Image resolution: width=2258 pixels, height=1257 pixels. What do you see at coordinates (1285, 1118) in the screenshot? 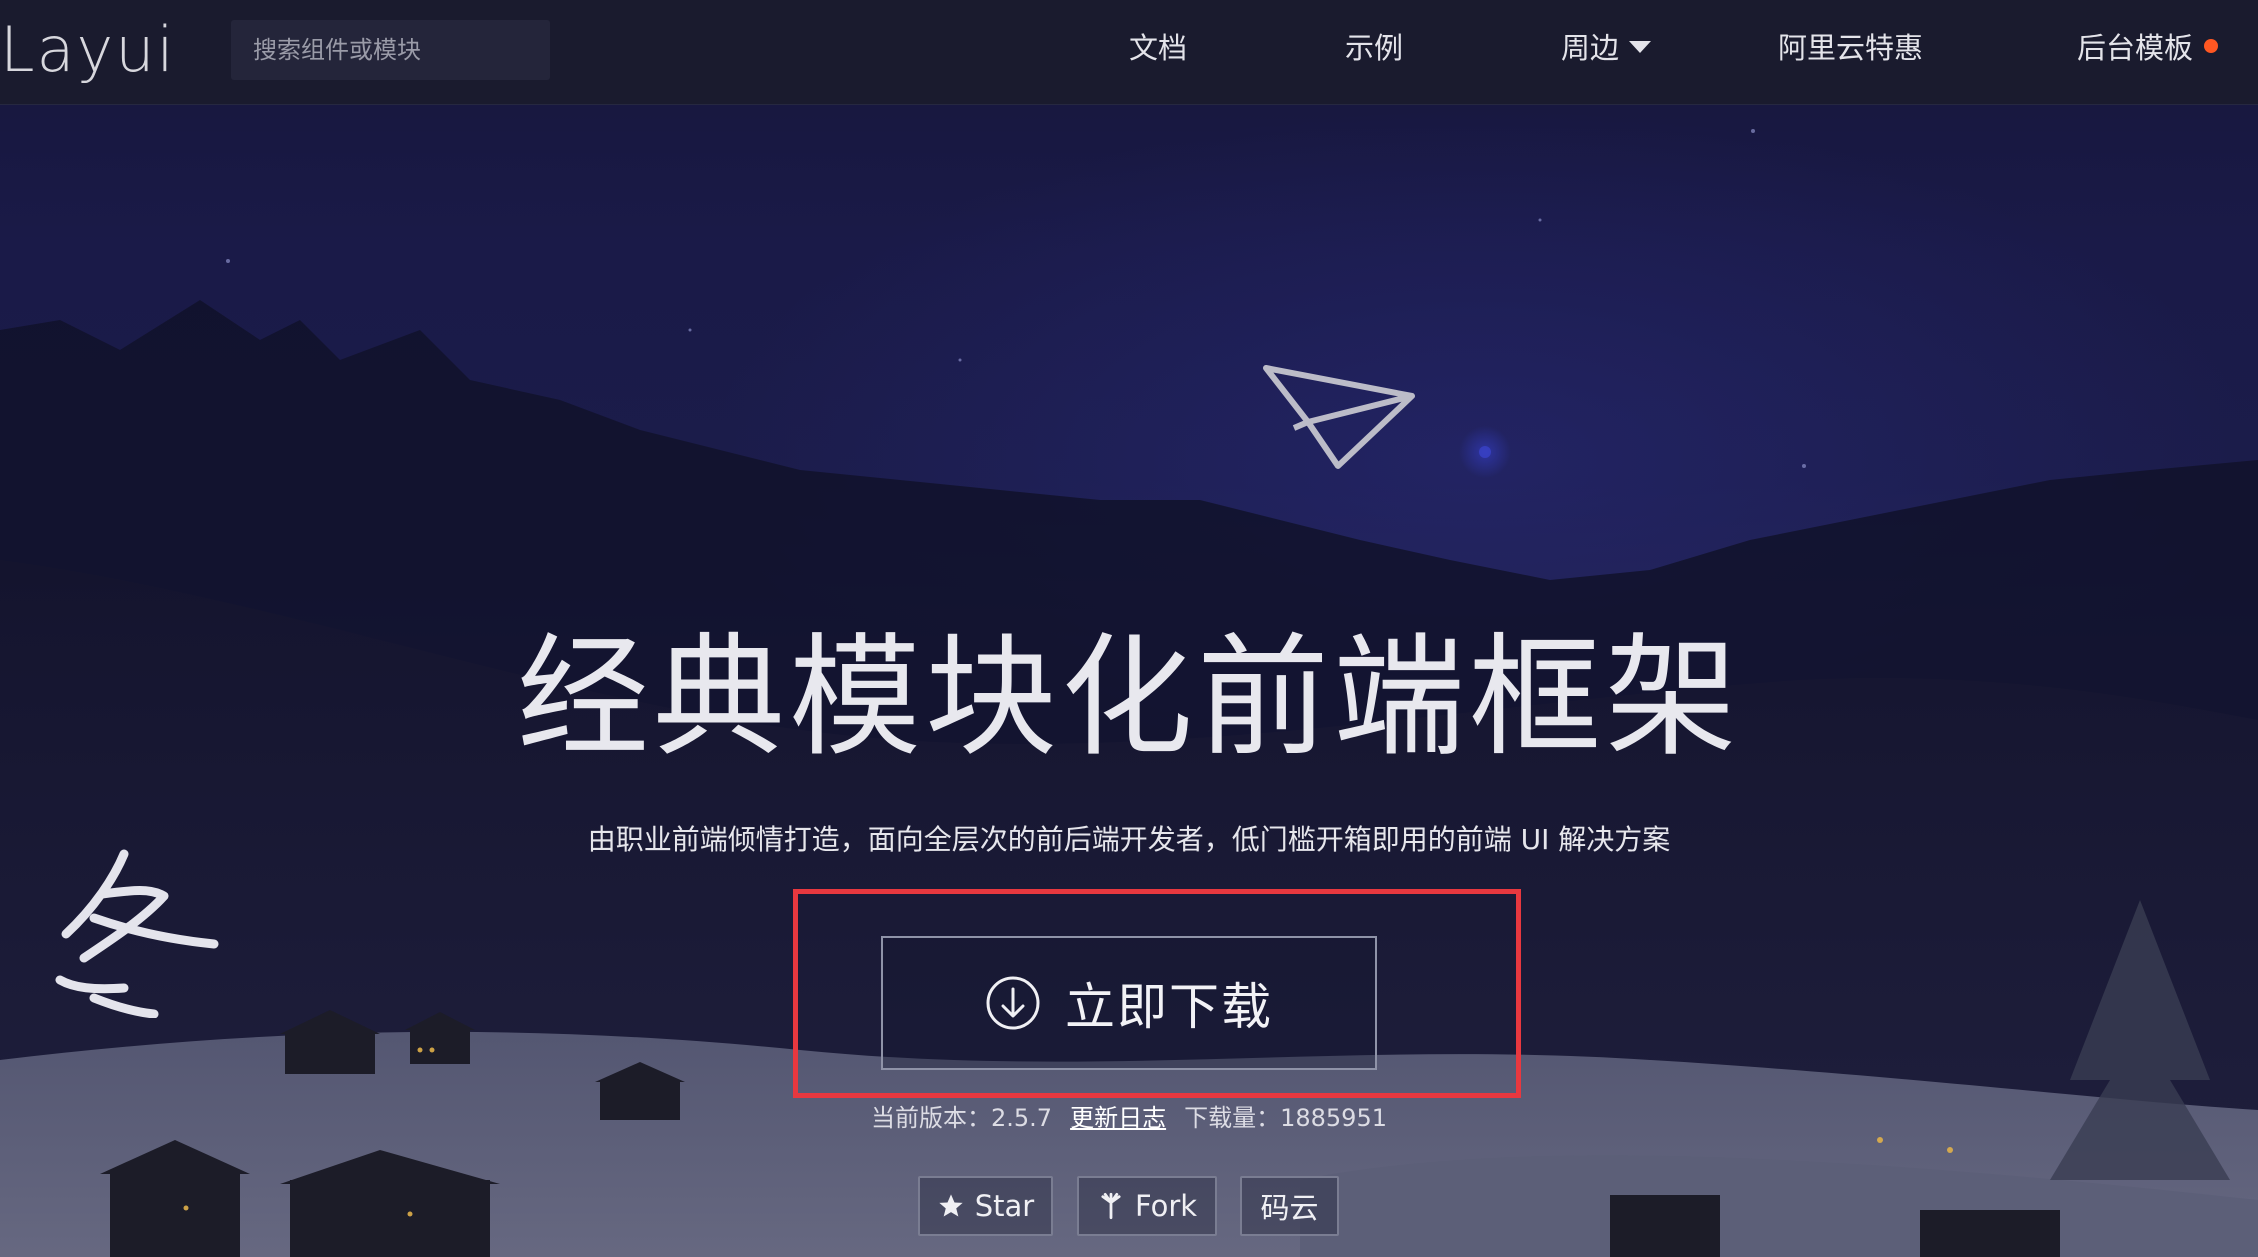
I see `download-count: 下载量：1885951` at bounding box center [1285, 1118].